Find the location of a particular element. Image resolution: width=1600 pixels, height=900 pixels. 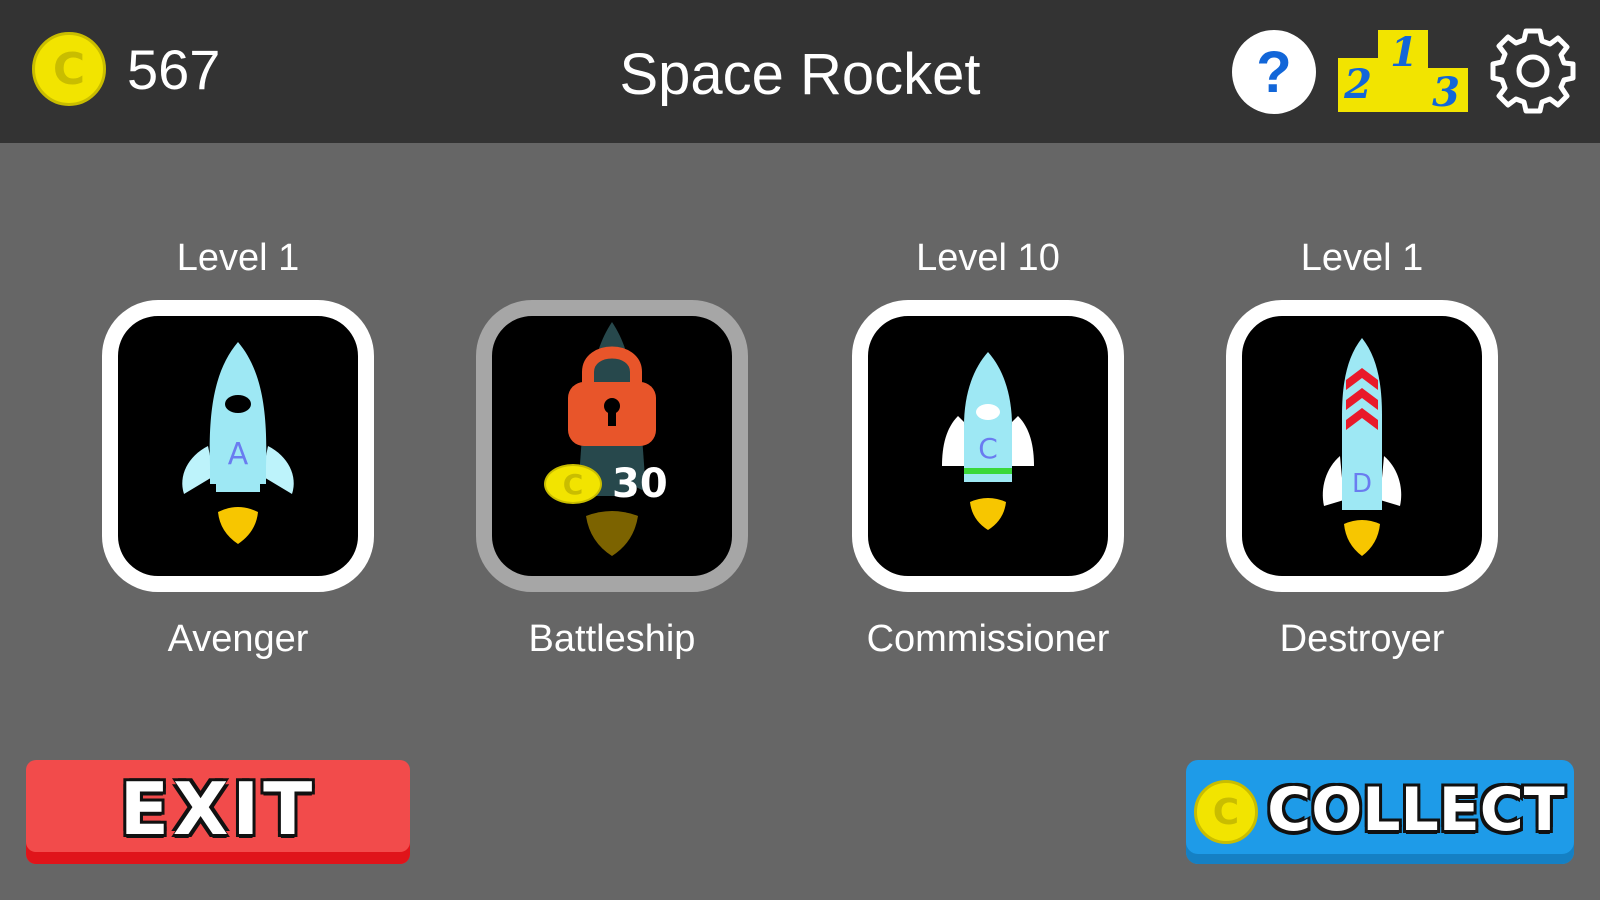

battleship-price-value: 30 is located at coordinates (640, 484).